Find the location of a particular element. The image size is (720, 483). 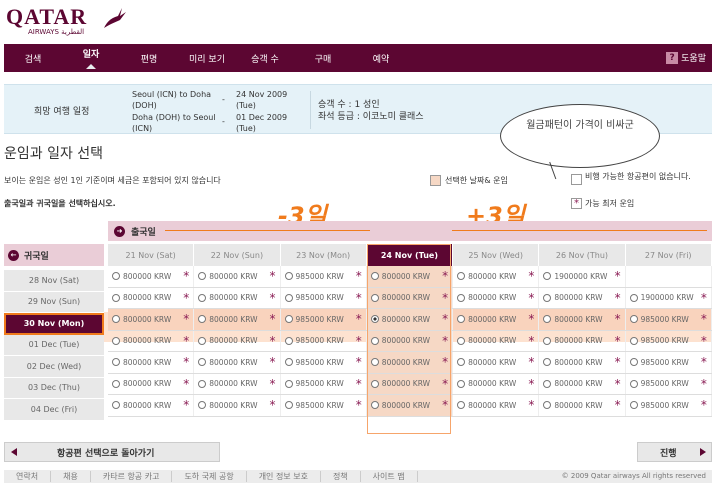

nav-preview: 미리 보기 is located at coordinates (207, 58).